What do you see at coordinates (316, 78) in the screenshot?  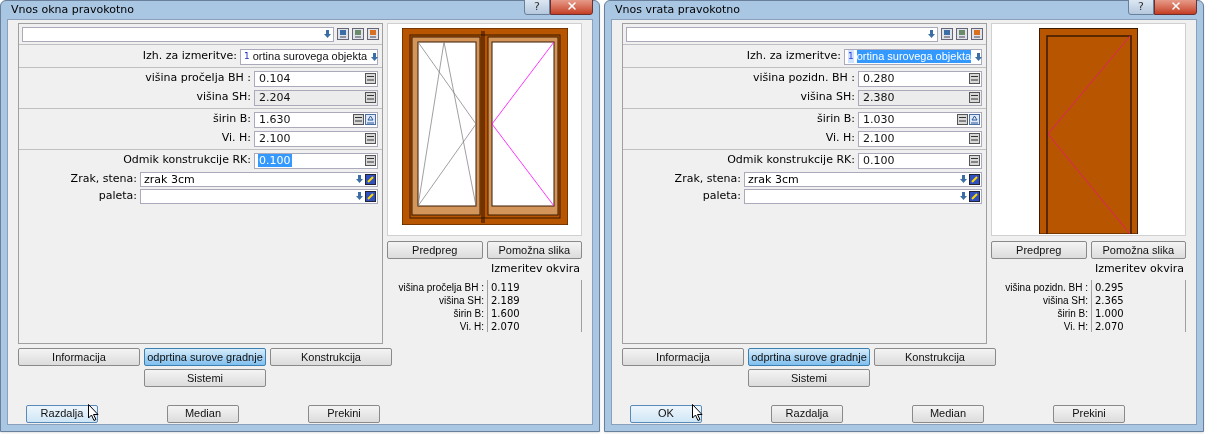 I see `value-field: 0.104` at bounding box center [316, 78].